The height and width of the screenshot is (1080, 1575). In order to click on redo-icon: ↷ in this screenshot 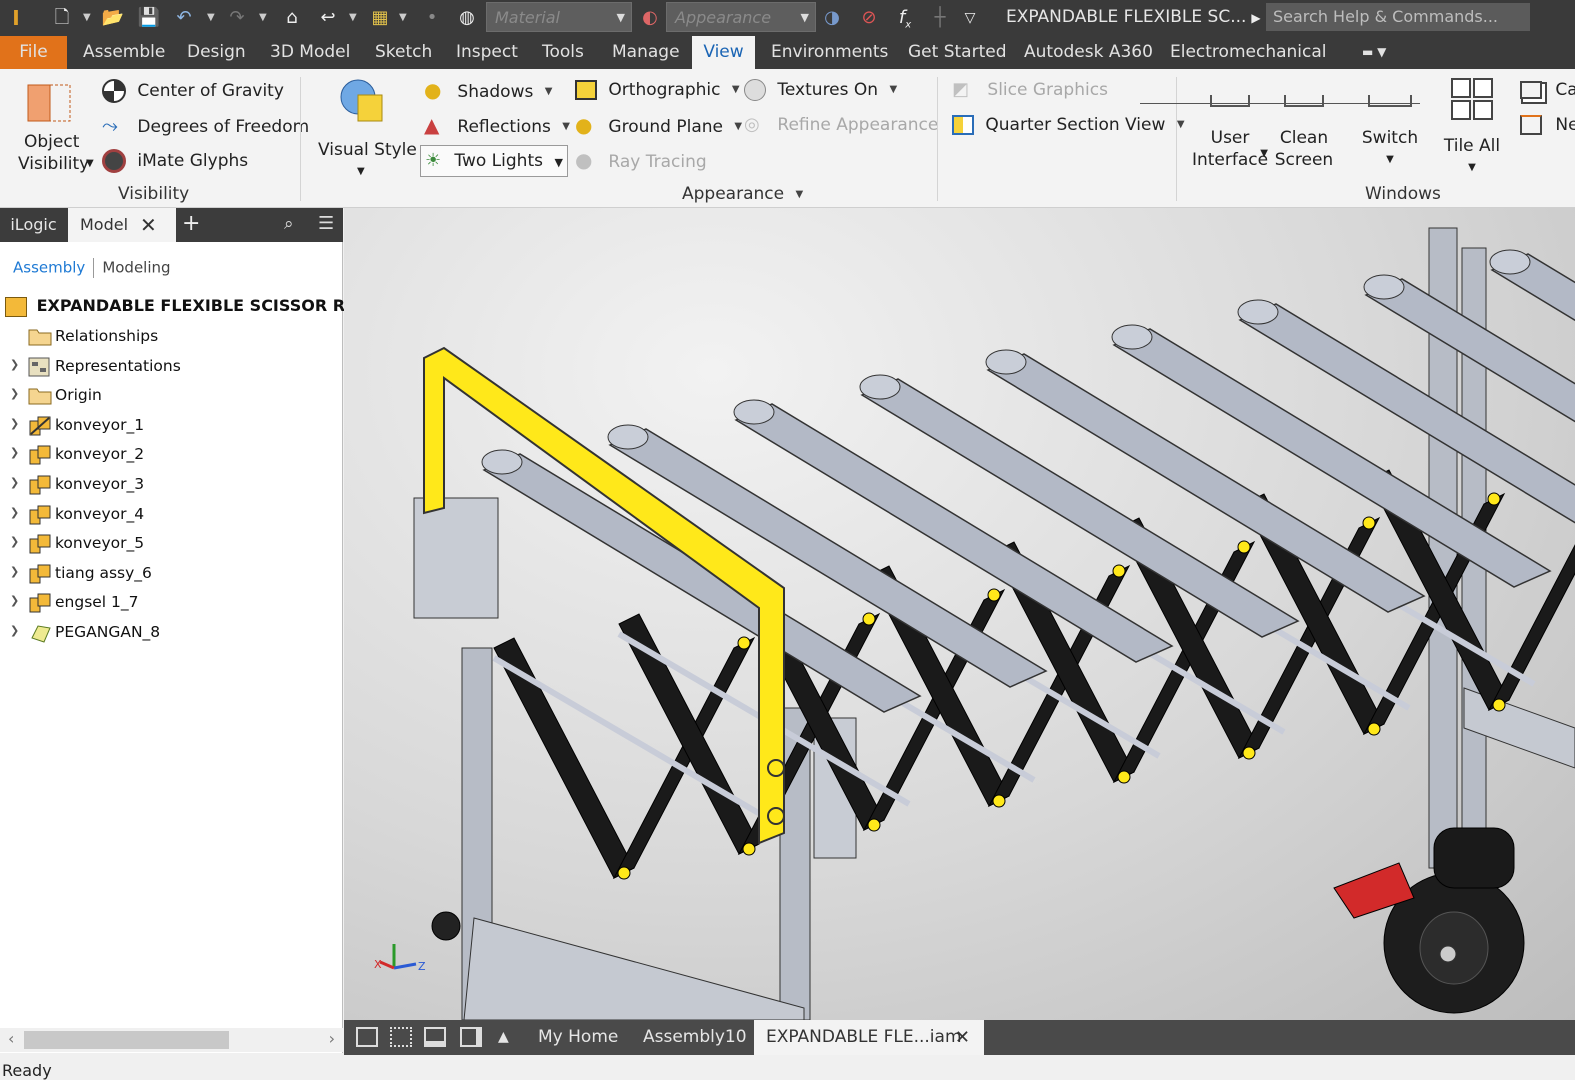, I will do `click(237, 18)`.